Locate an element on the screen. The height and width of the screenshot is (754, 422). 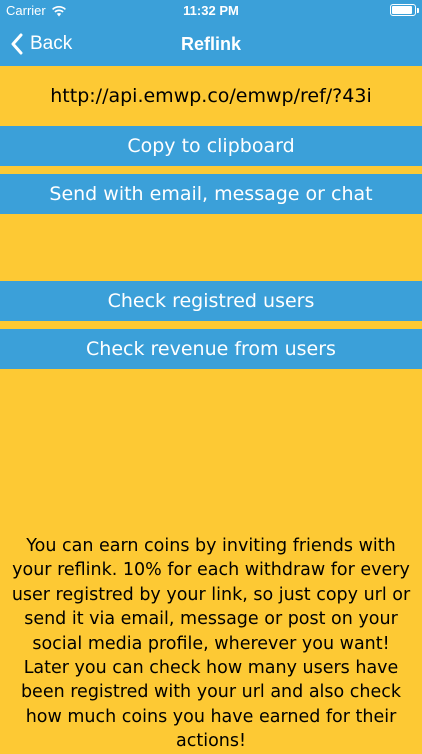
send-share-button: Send with email, message or chat is located at coordinates (211, 194).